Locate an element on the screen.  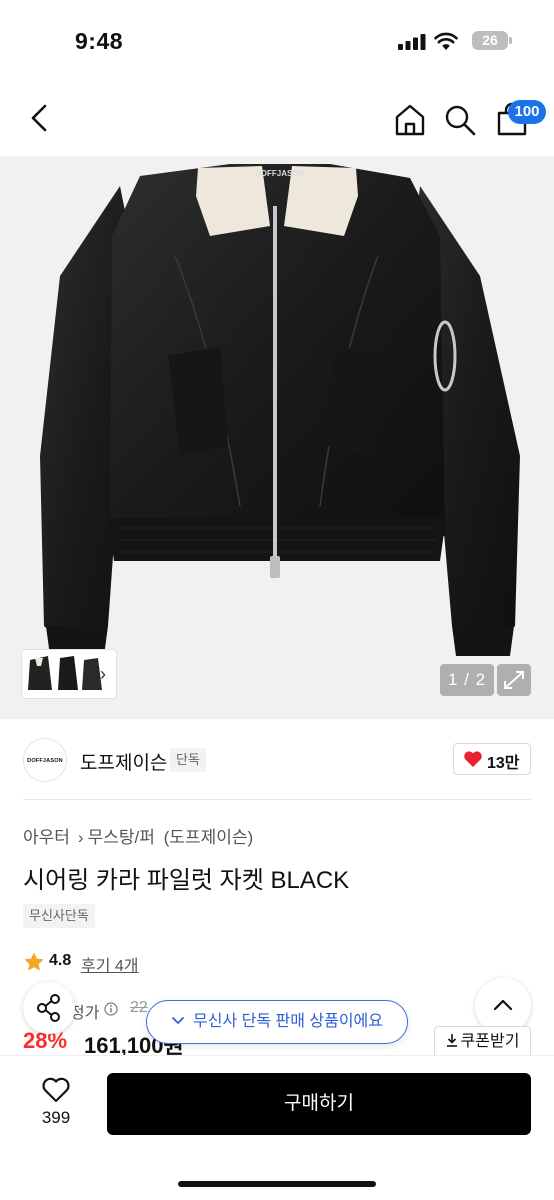
info-icon is located at coordinates (111, 1009).